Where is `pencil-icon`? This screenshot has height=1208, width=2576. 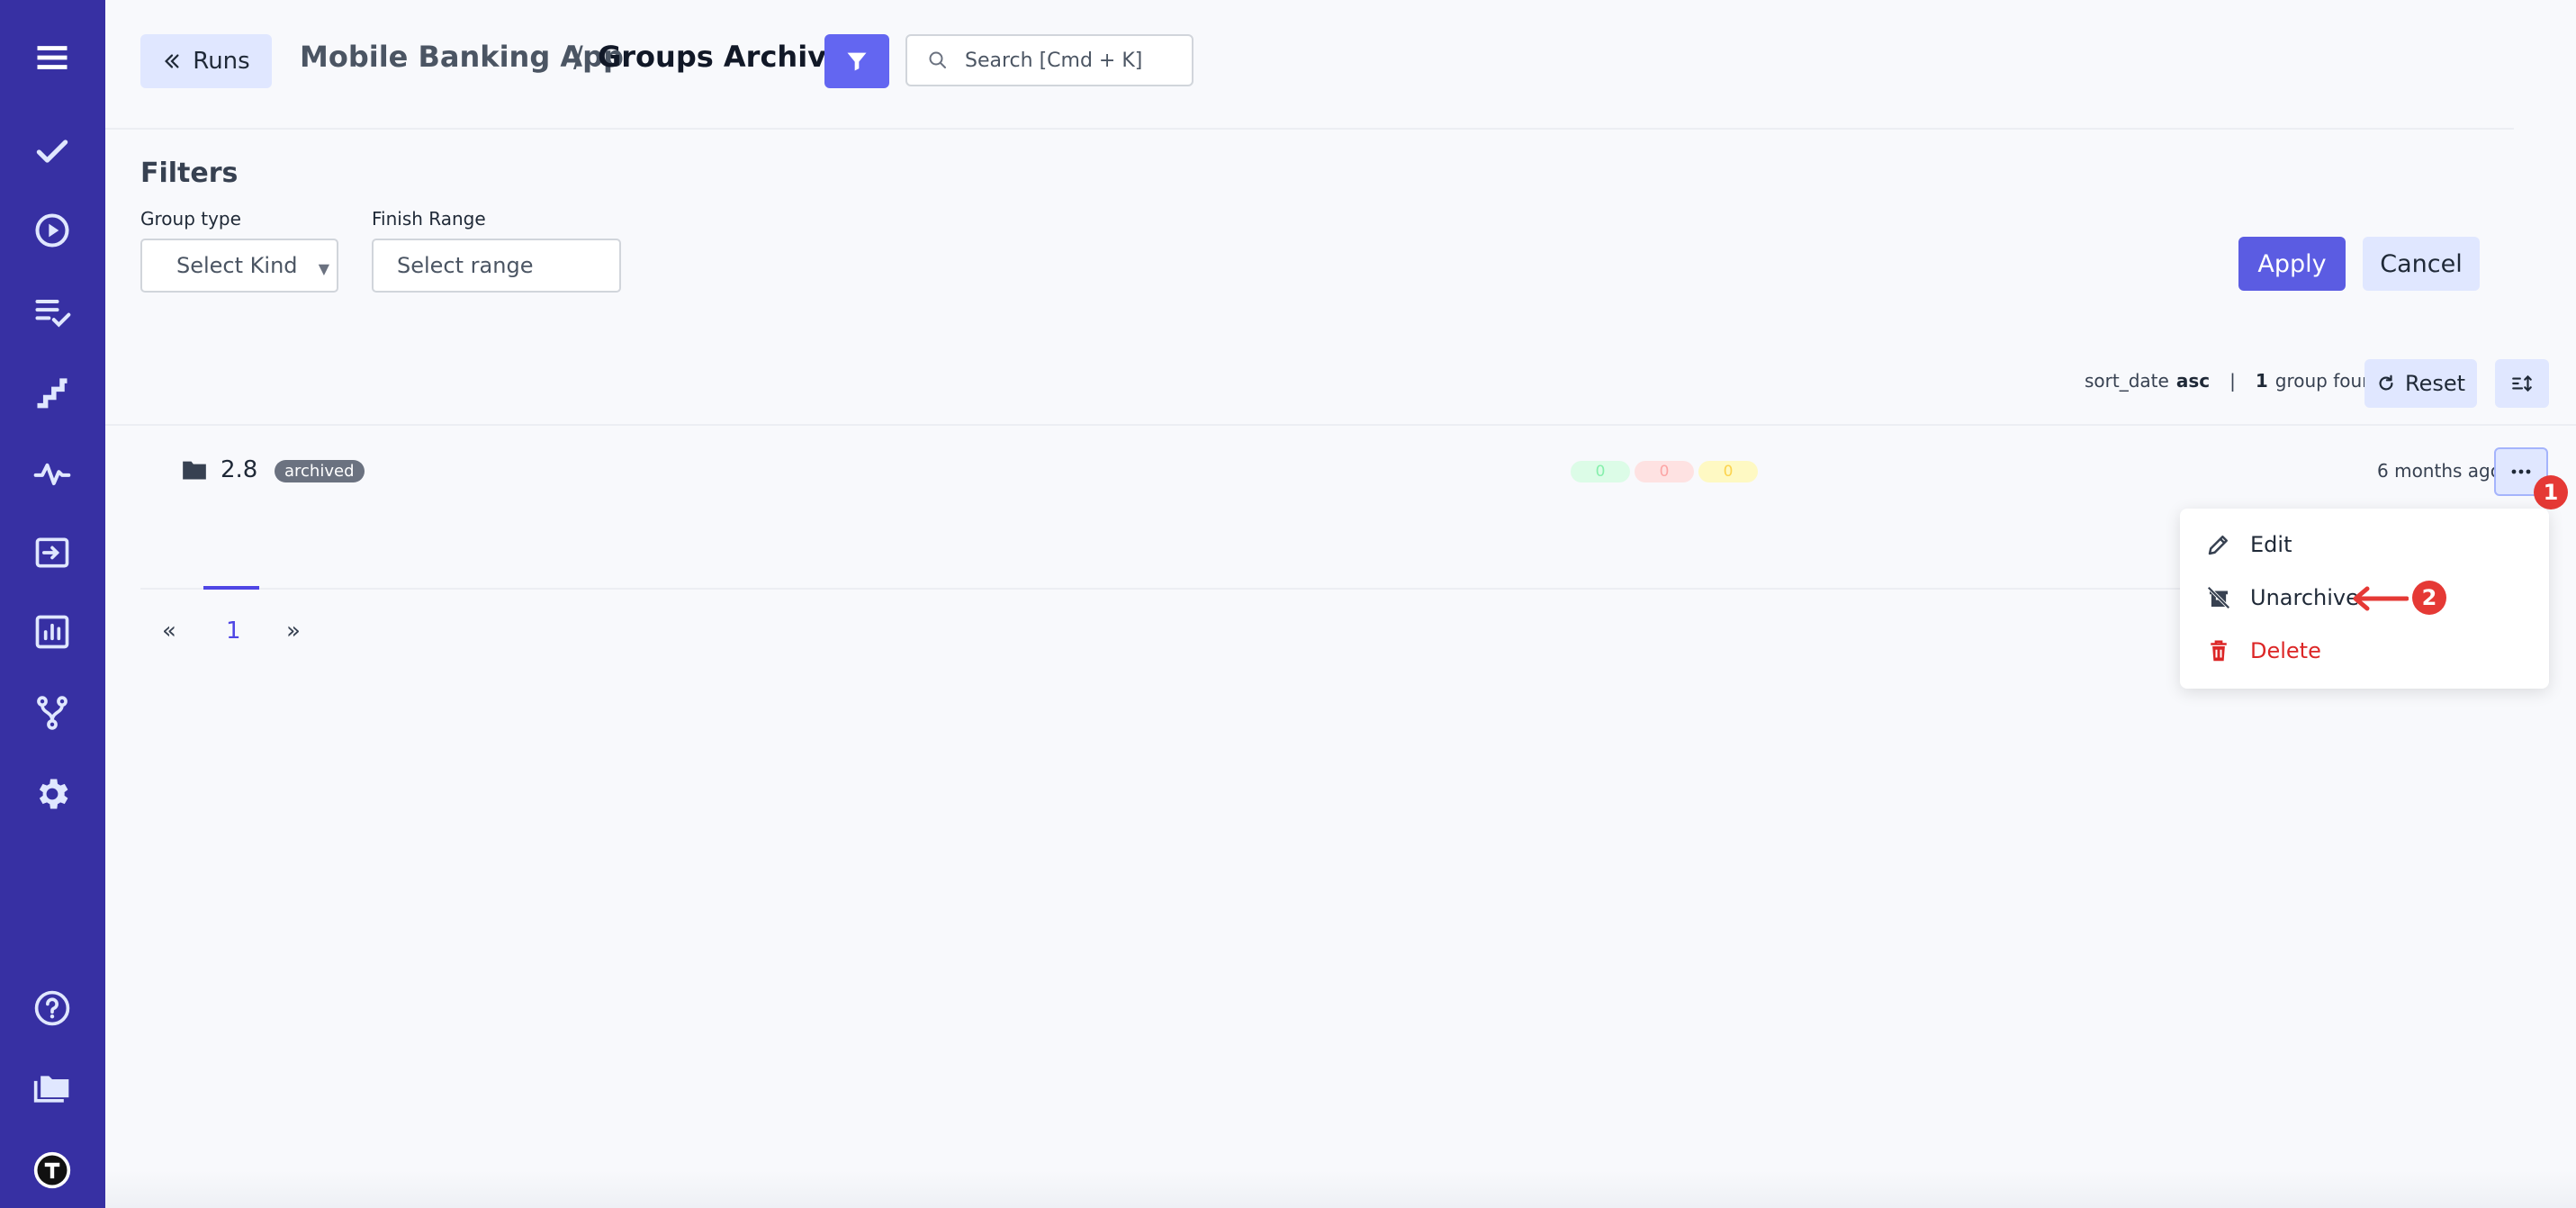
pencil-icon is located at coordinates (2218, 545).